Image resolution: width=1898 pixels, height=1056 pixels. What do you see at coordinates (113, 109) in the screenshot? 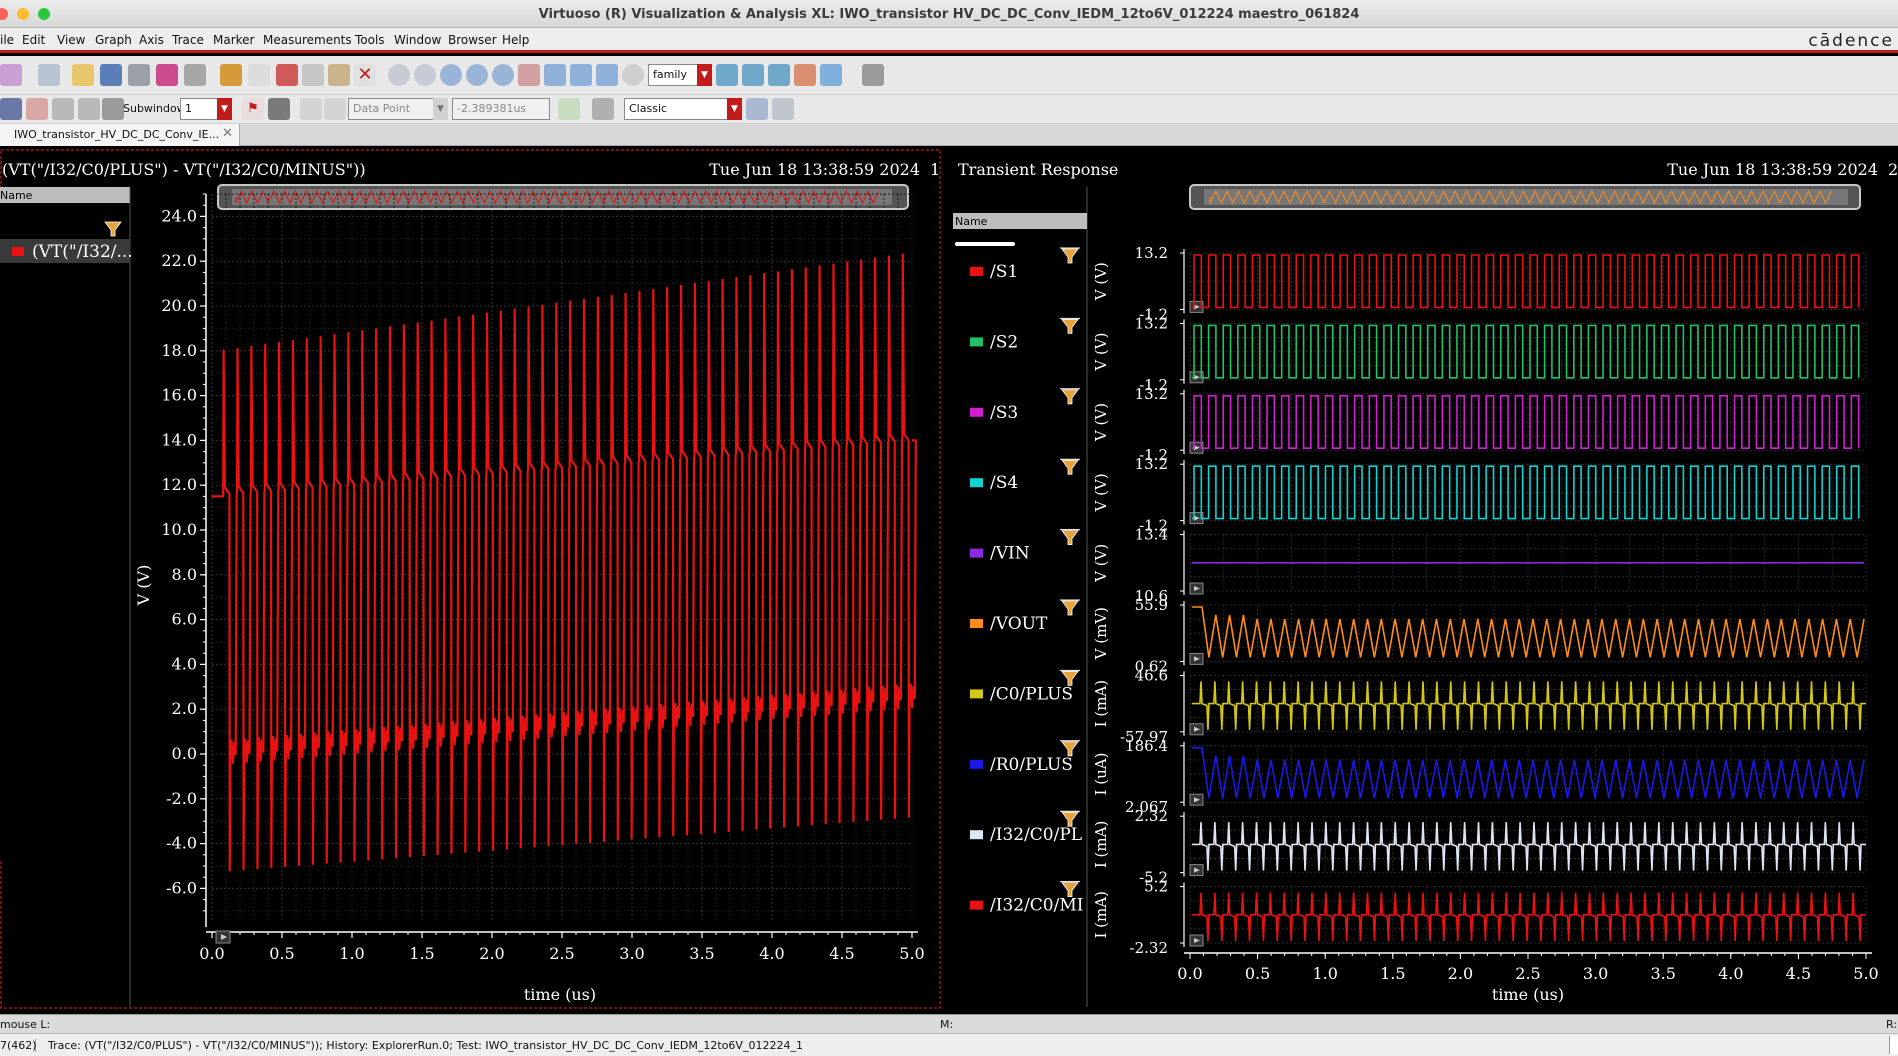
I see `subwindow-grid-icon` at bounding box center [113, 109].